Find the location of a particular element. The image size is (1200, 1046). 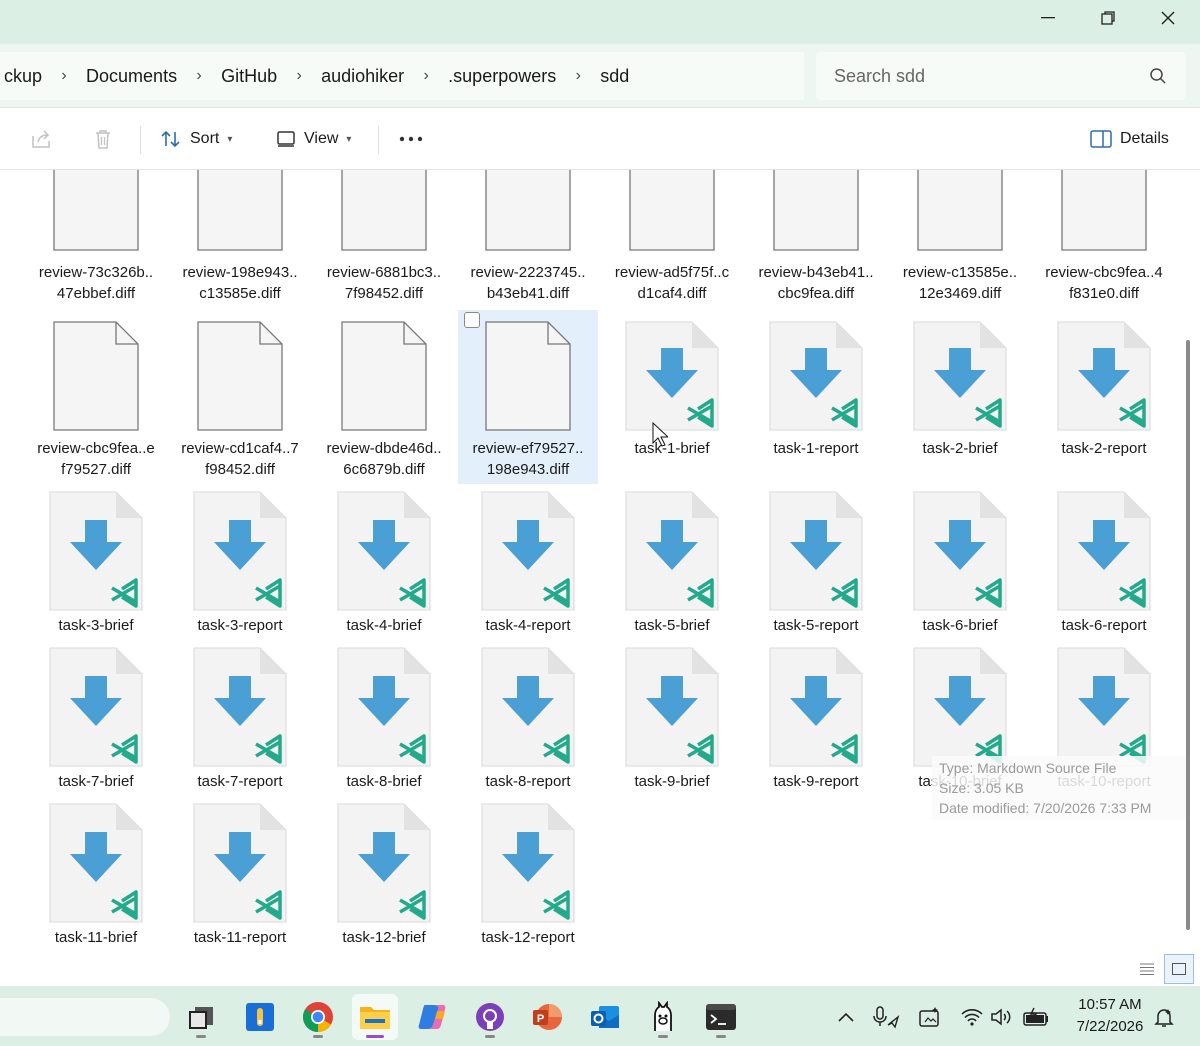

file-item: task-6-report is located at coordinates (1104, 561).